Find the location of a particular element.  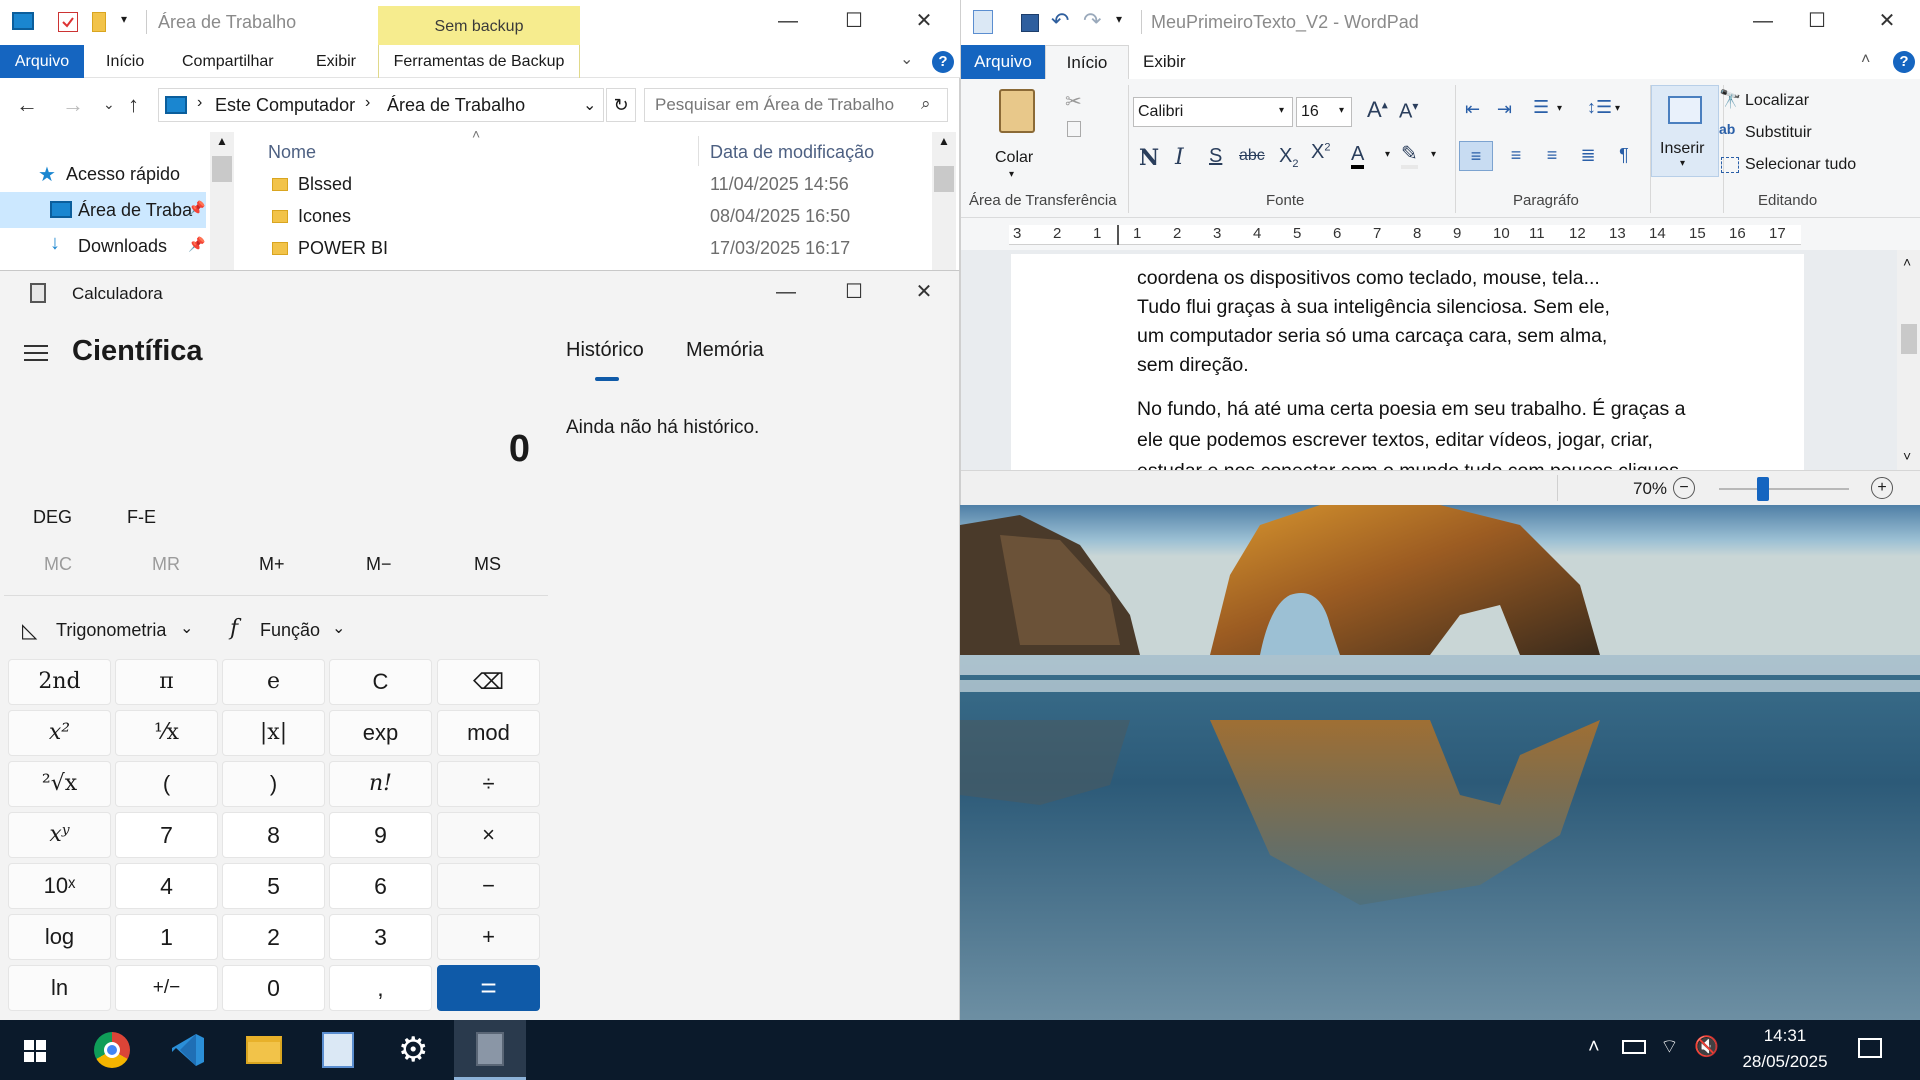

power-button: xʸ is located at coordinates (59, 835).